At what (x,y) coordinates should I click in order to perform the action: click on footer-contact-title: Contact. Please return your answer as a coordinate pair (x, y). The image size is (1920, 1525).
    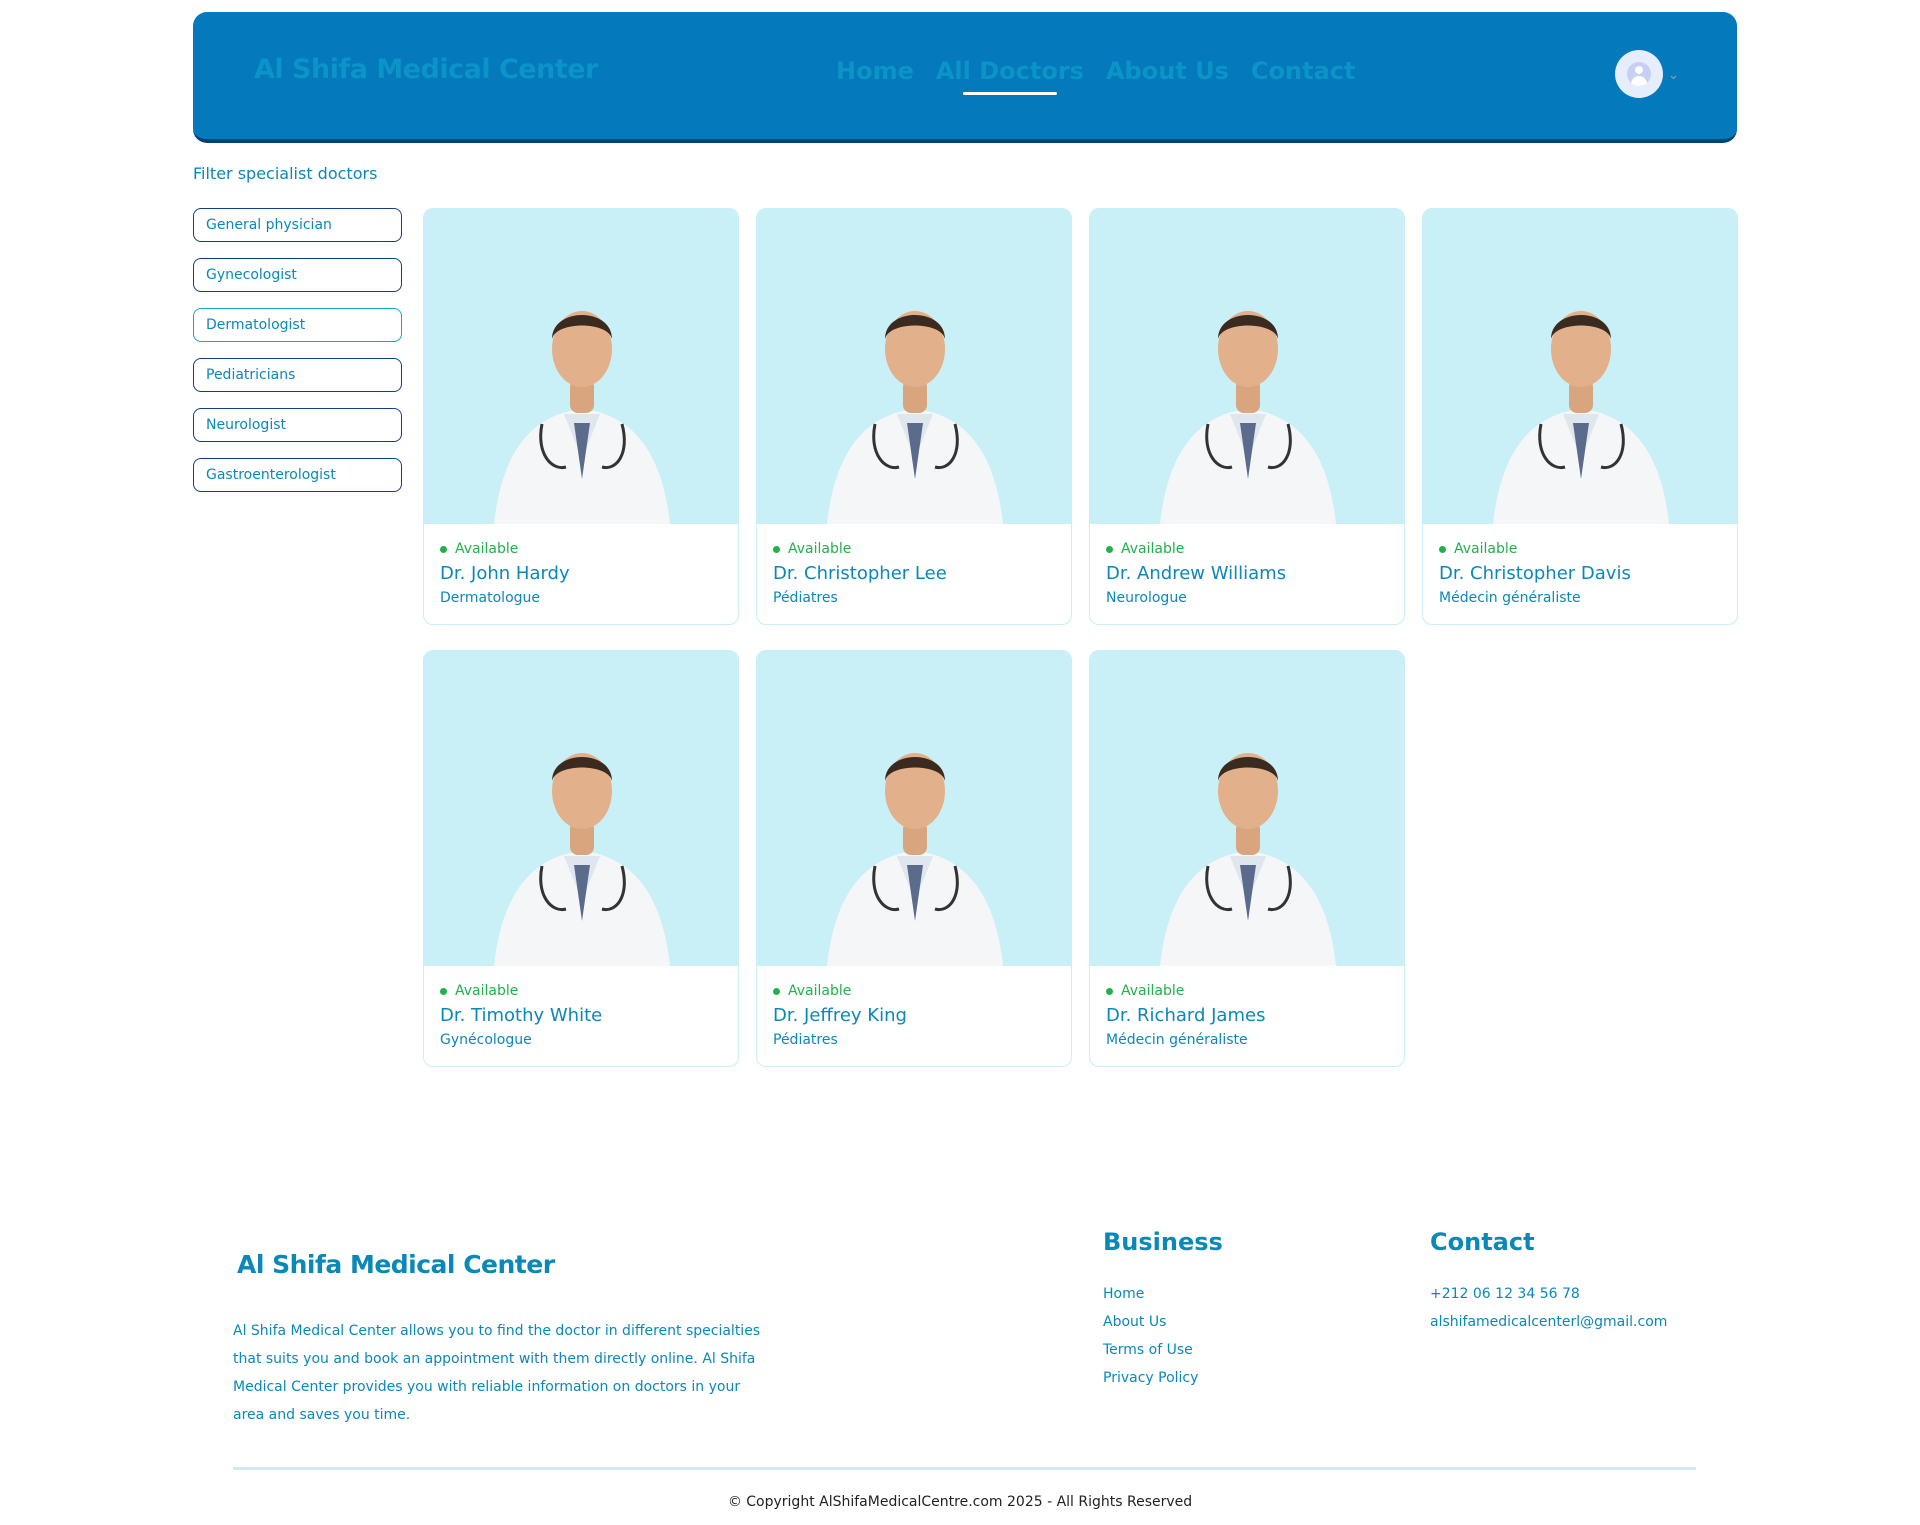
    Looking at the image, I should click on (1482, 1242).